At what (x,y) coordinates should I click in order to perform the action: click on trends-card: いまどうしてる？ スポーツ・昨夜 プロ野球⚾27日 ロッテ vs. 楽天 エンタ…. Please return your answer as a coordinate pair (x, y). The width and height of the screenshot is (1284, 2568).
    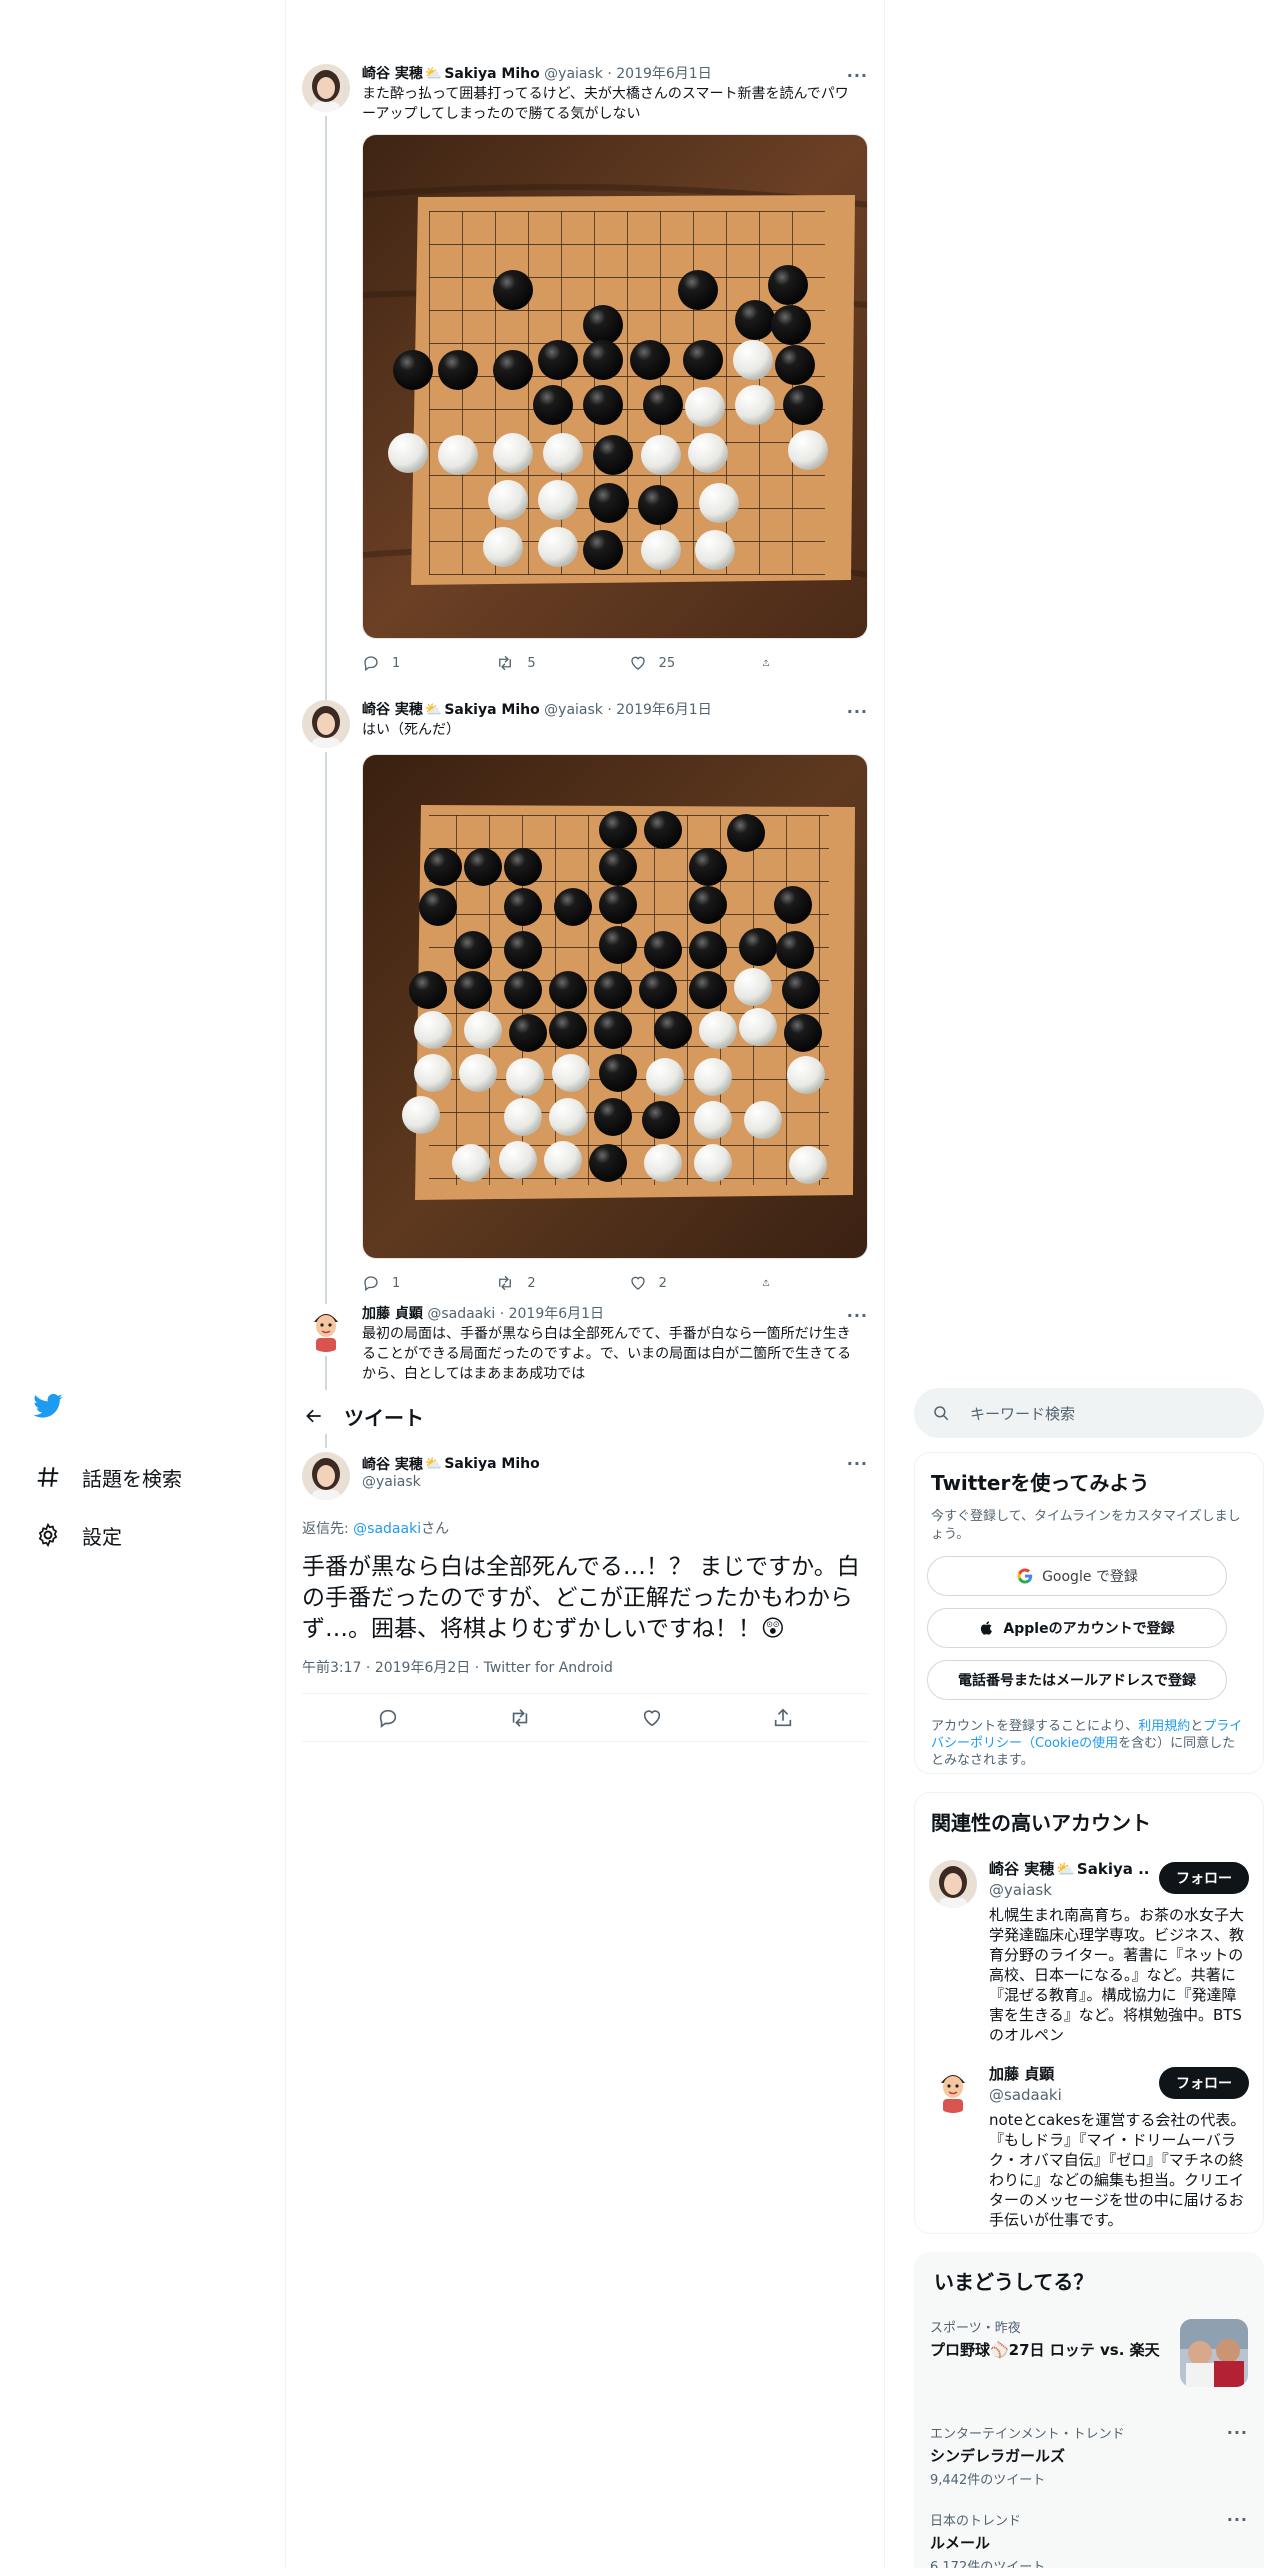
    Looking at the image, I should click on (1089, 2410).